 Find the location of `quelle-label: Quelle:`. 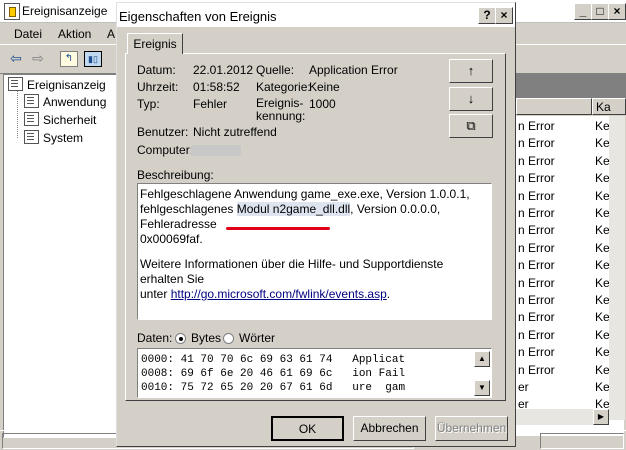

quelle-label: Quelle: is located at coordinates (275, 70).